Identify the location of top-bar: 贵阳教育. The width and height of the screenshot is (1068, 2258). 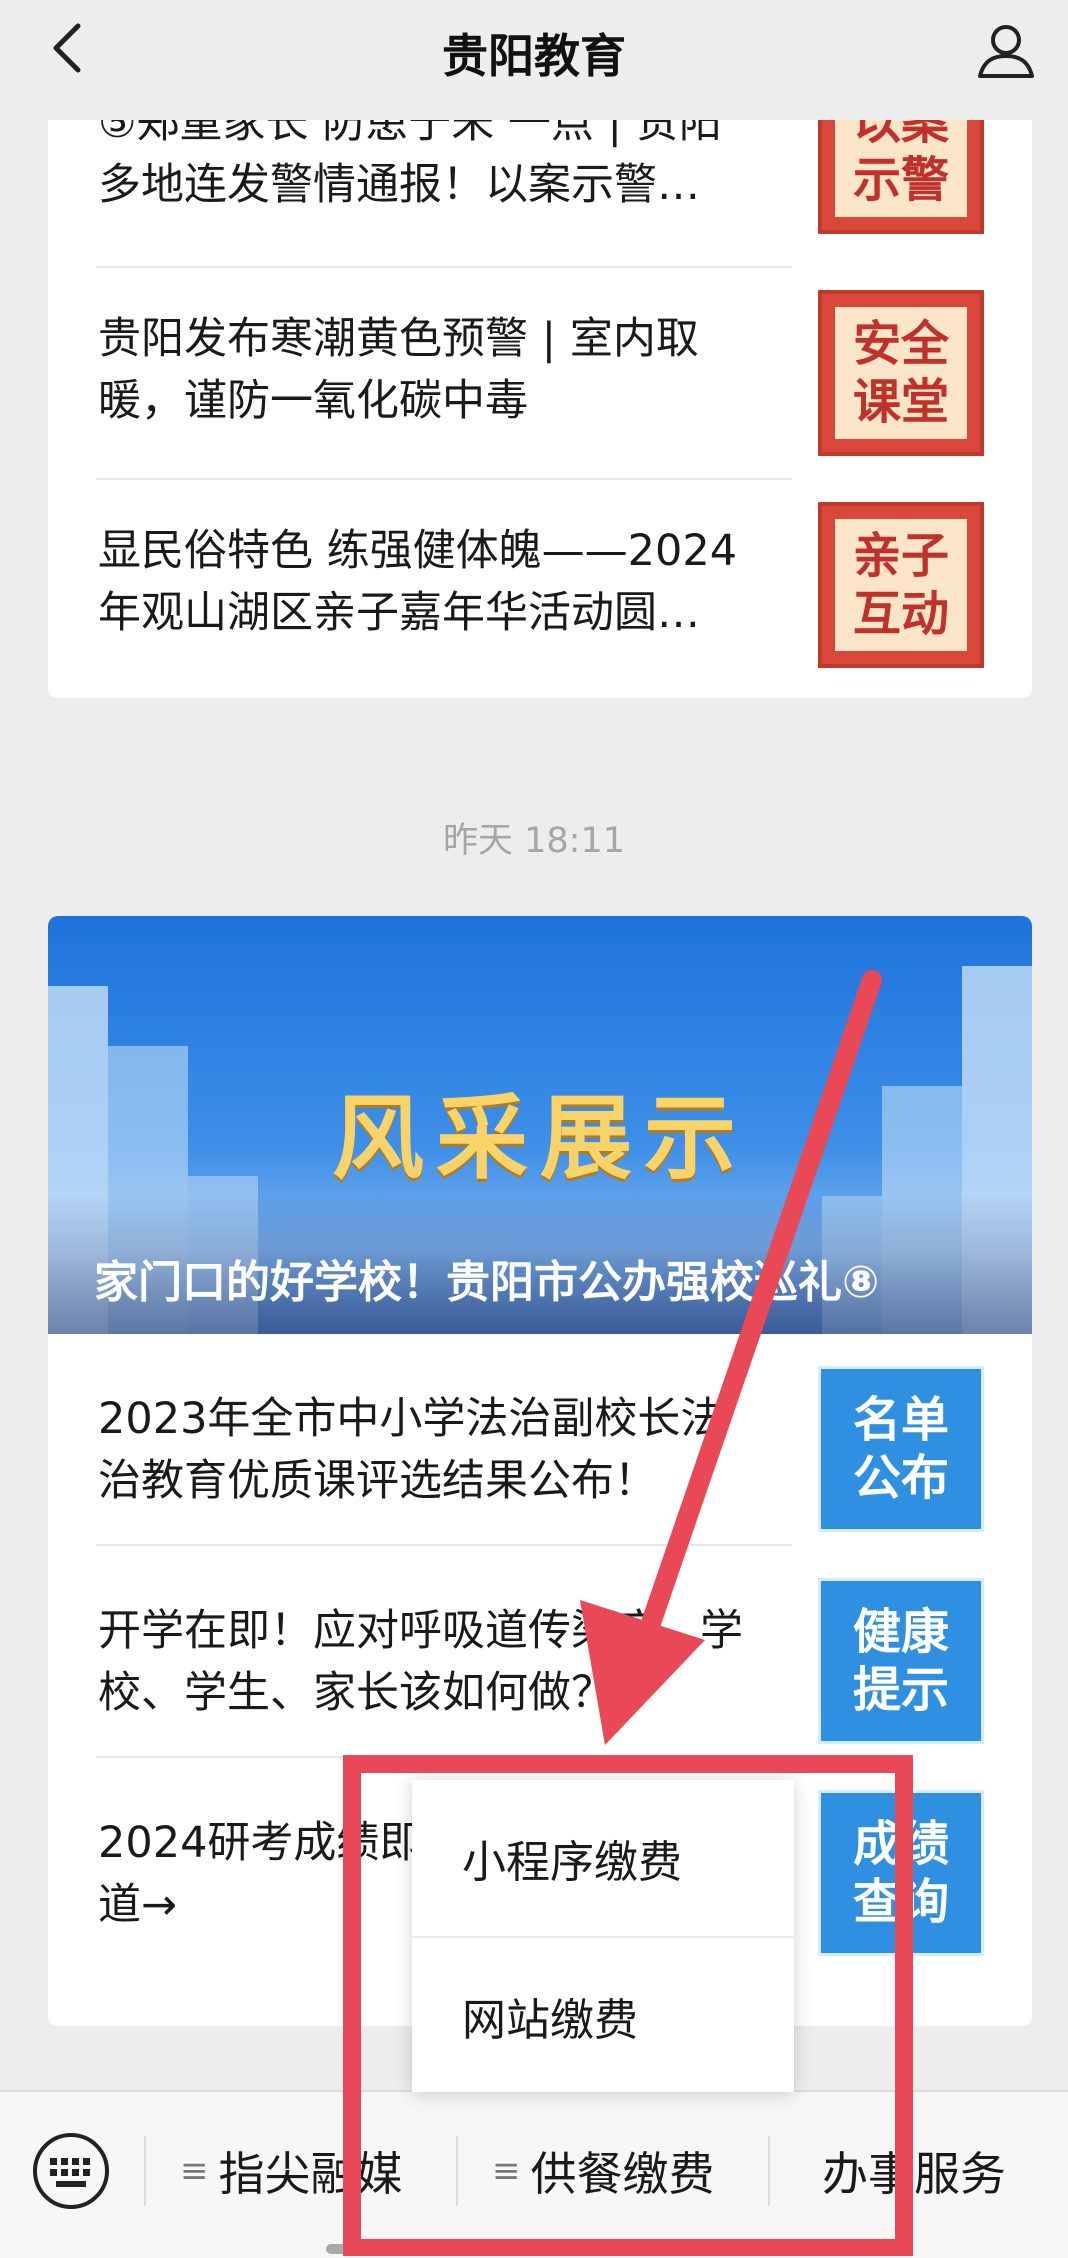
(534, 60).